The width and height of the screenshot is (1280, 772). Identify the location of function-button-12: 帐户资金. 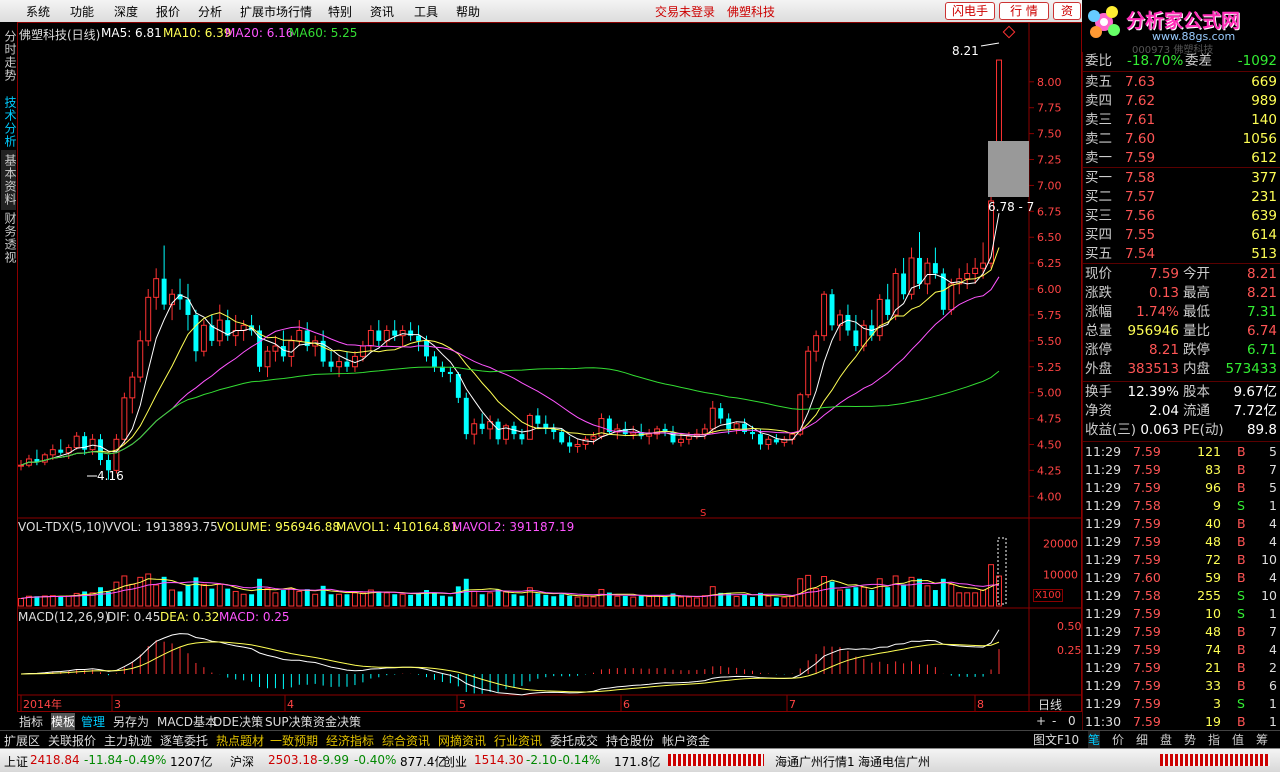
(686, 740).